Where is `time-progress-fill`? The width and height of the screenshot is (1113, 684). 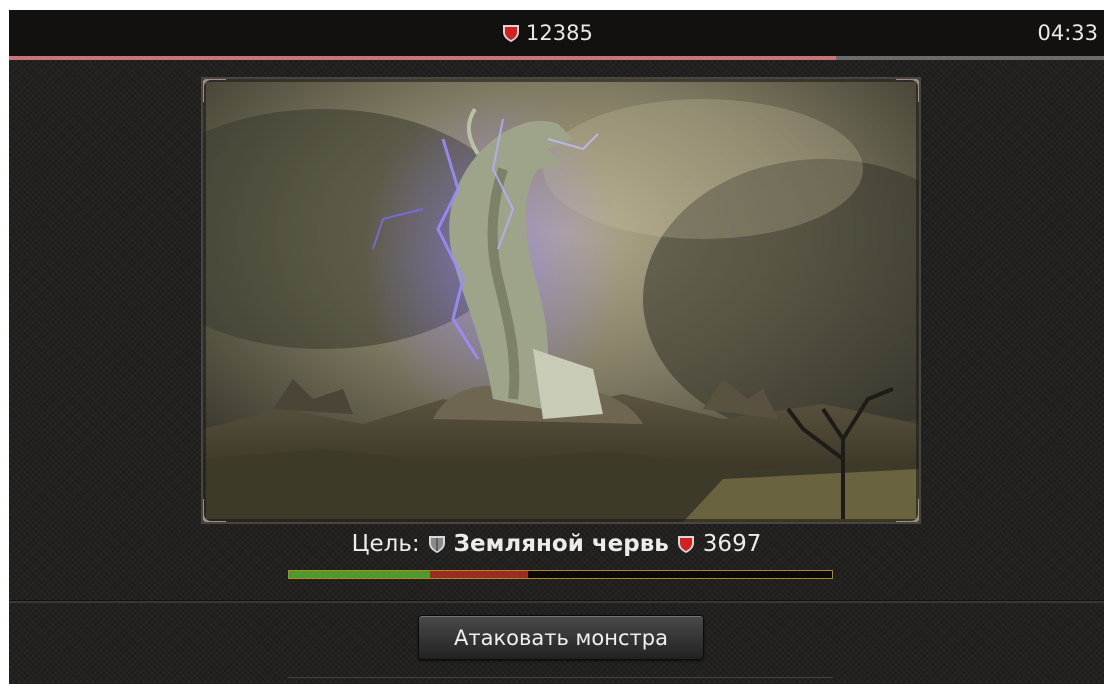 time-progress-fill is located at coordinates (422, 58).